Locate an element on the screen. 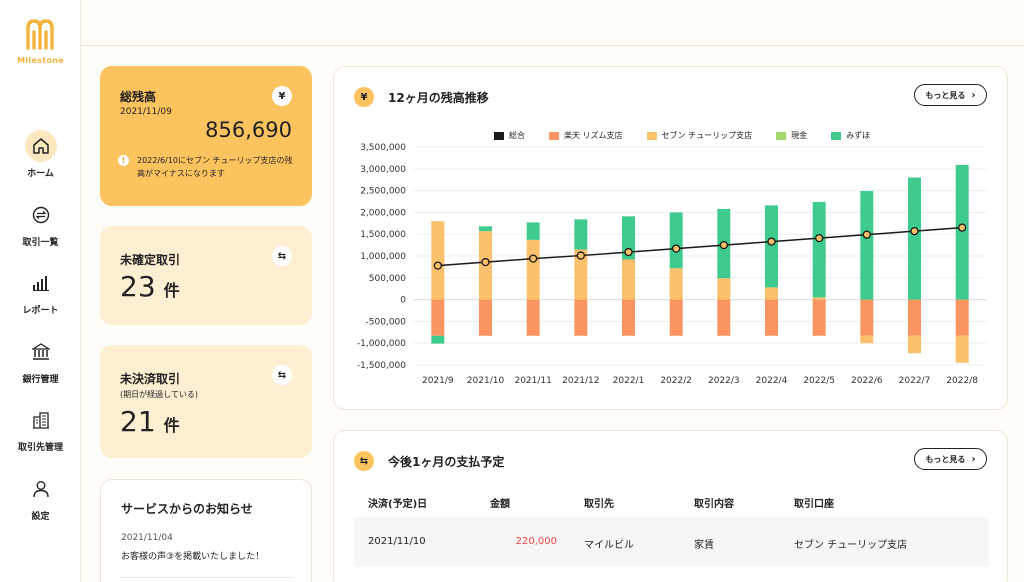  schedule-more-button: もっと見る › is located at coordinates (950, 459).